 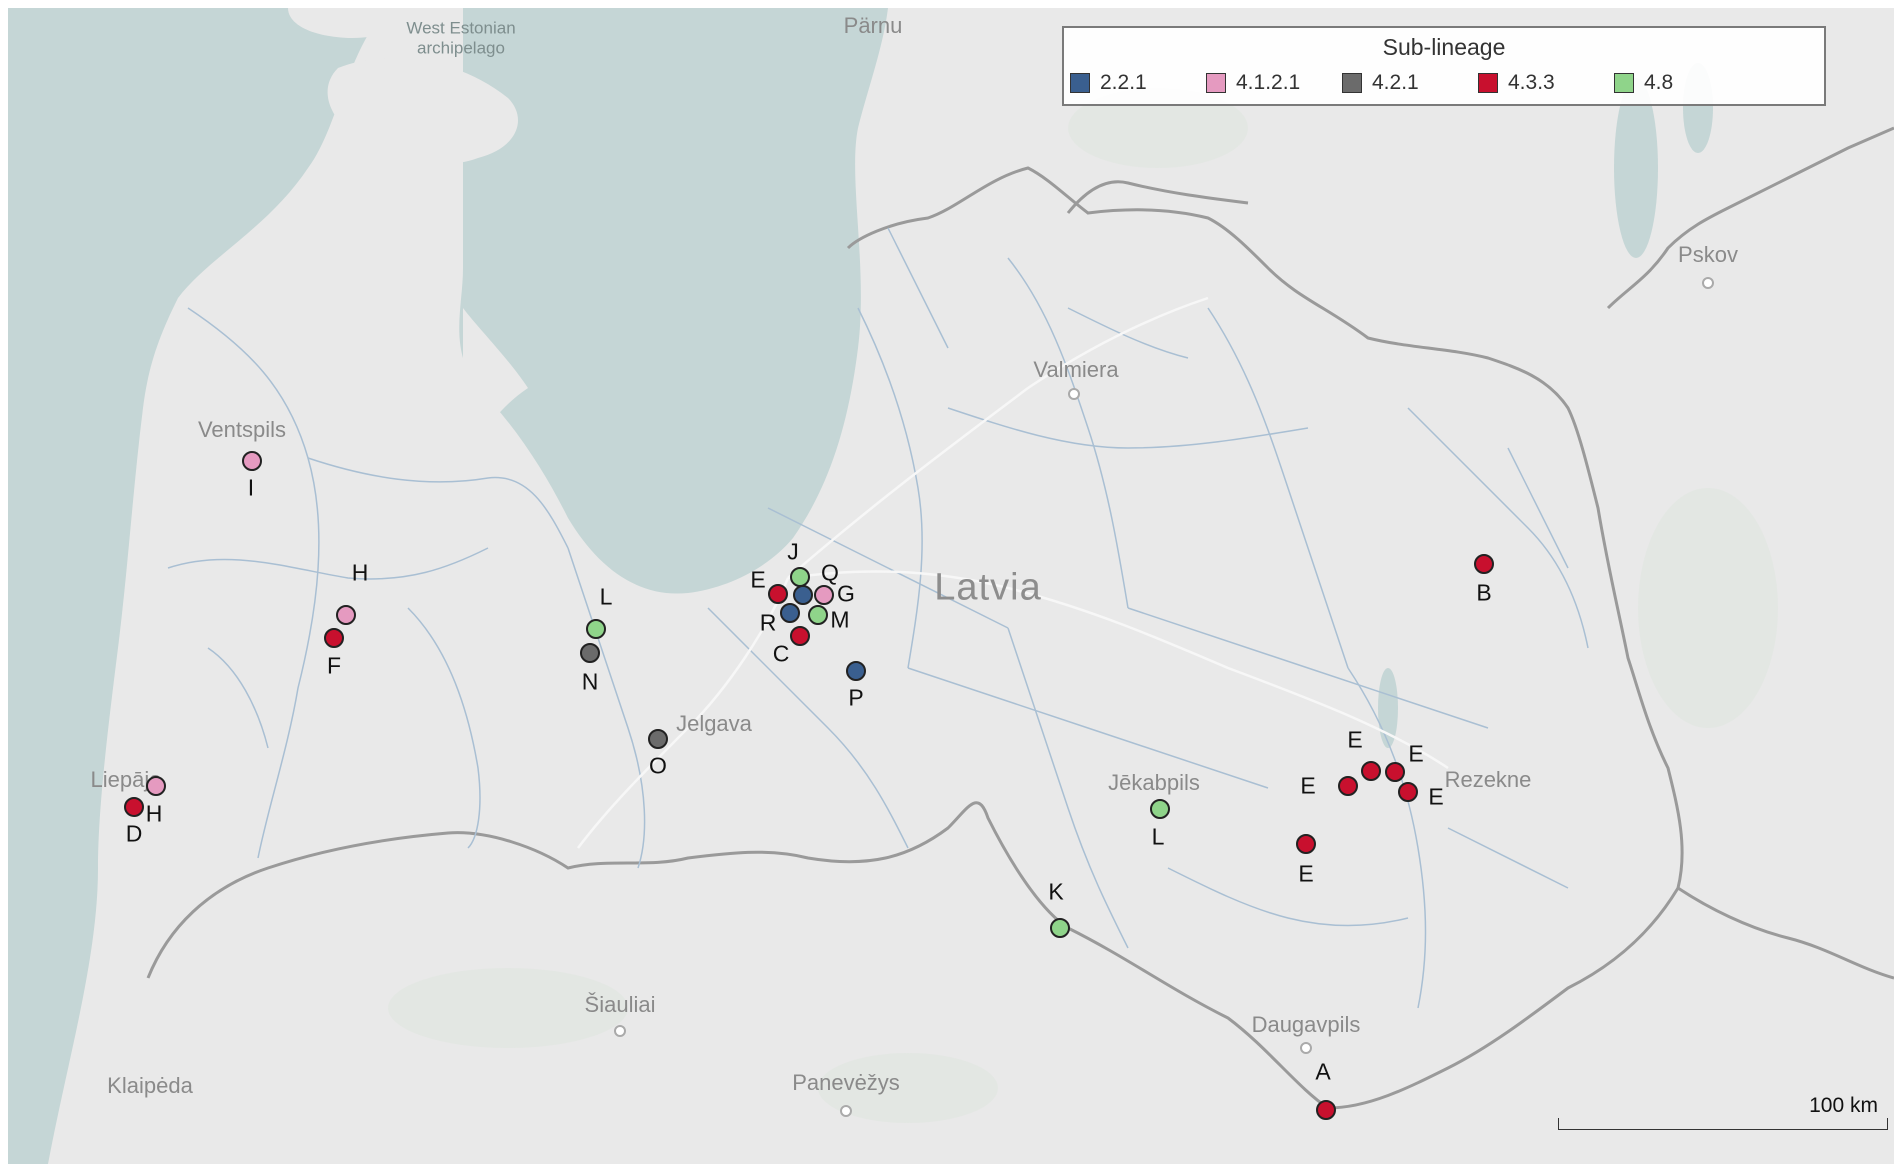 I want to click on city-label-daugavpils: Daugavpils, so click(x=1306, y=1024).